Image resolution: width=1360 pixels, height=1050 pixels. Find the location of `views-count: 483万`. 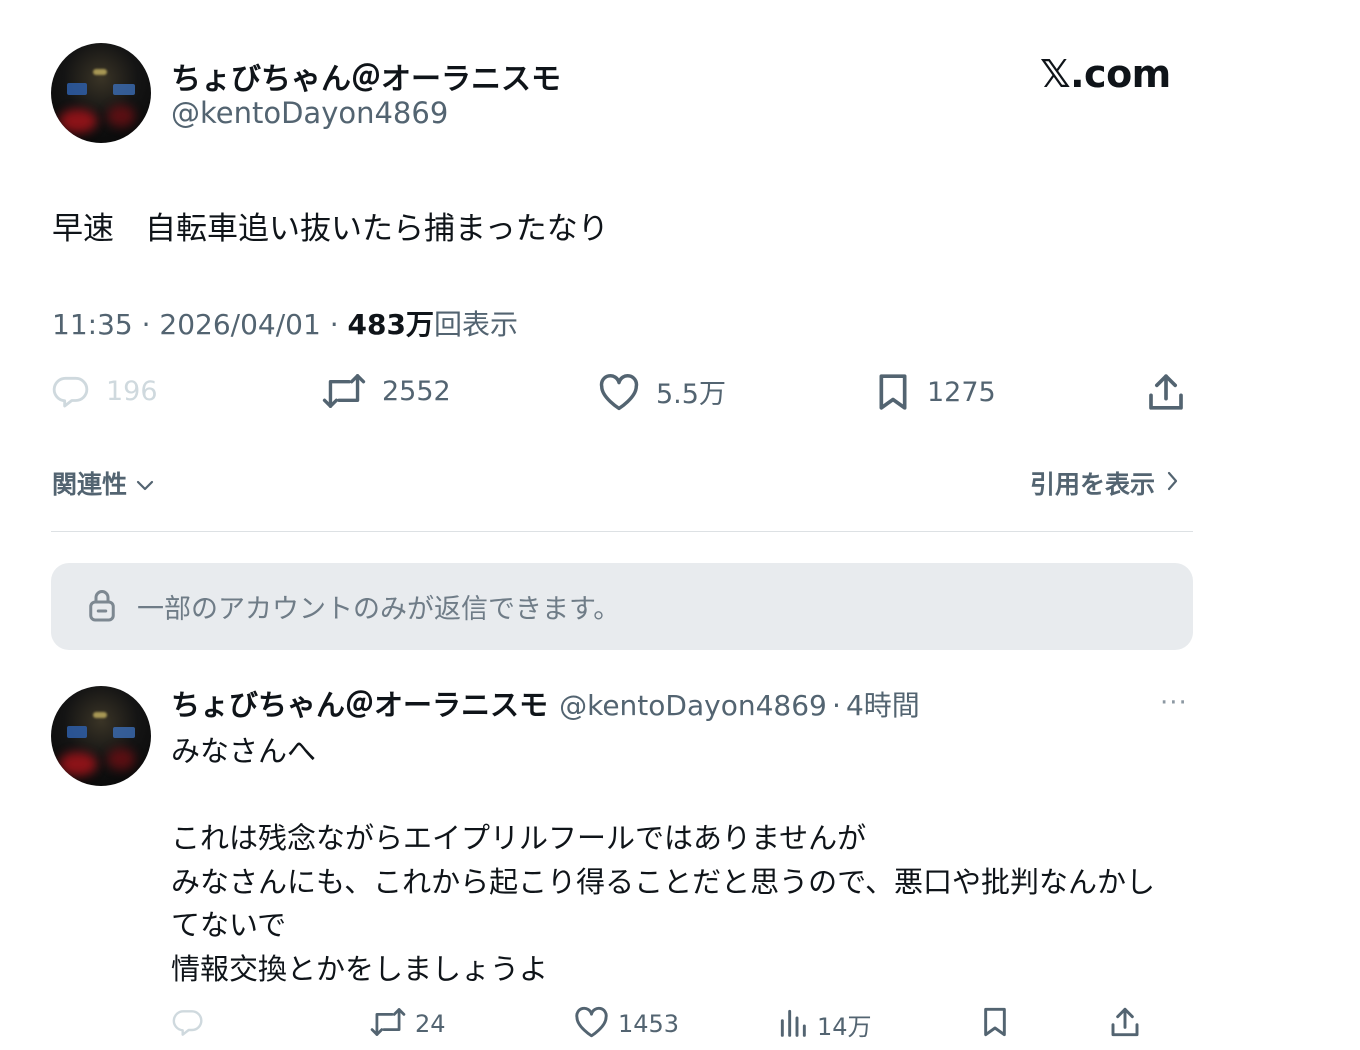

views-count: 483万 is located at coordinates (390, 324).